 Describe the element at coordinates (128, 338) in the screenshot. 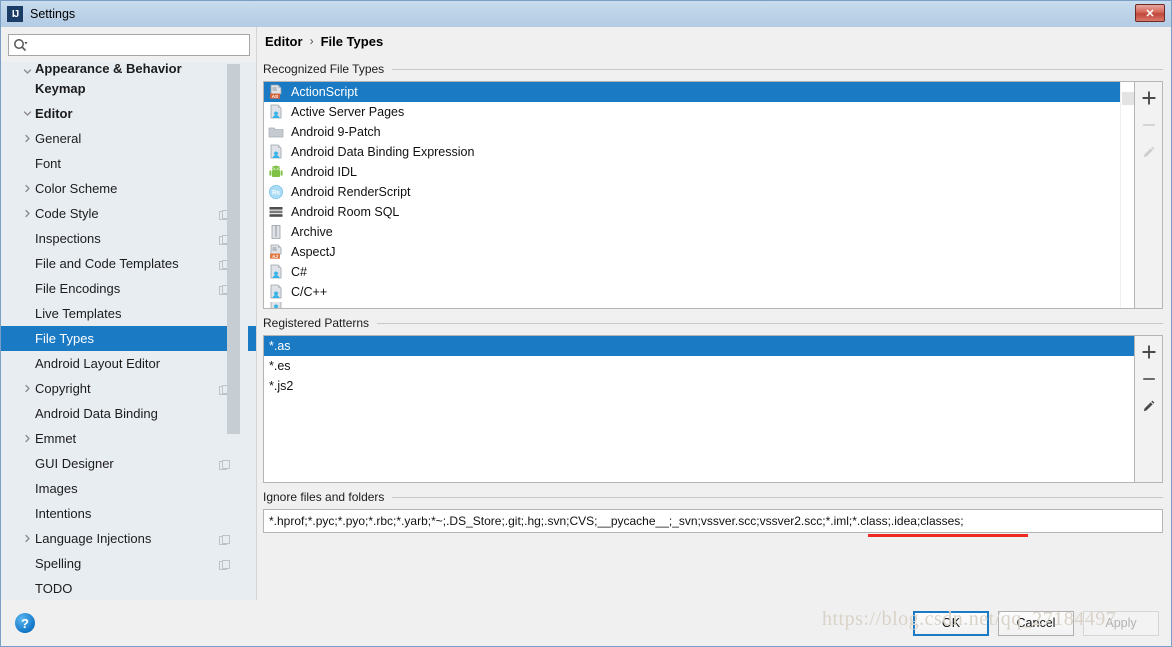

I see `sidebar-item-file-types: File Types` at that location.